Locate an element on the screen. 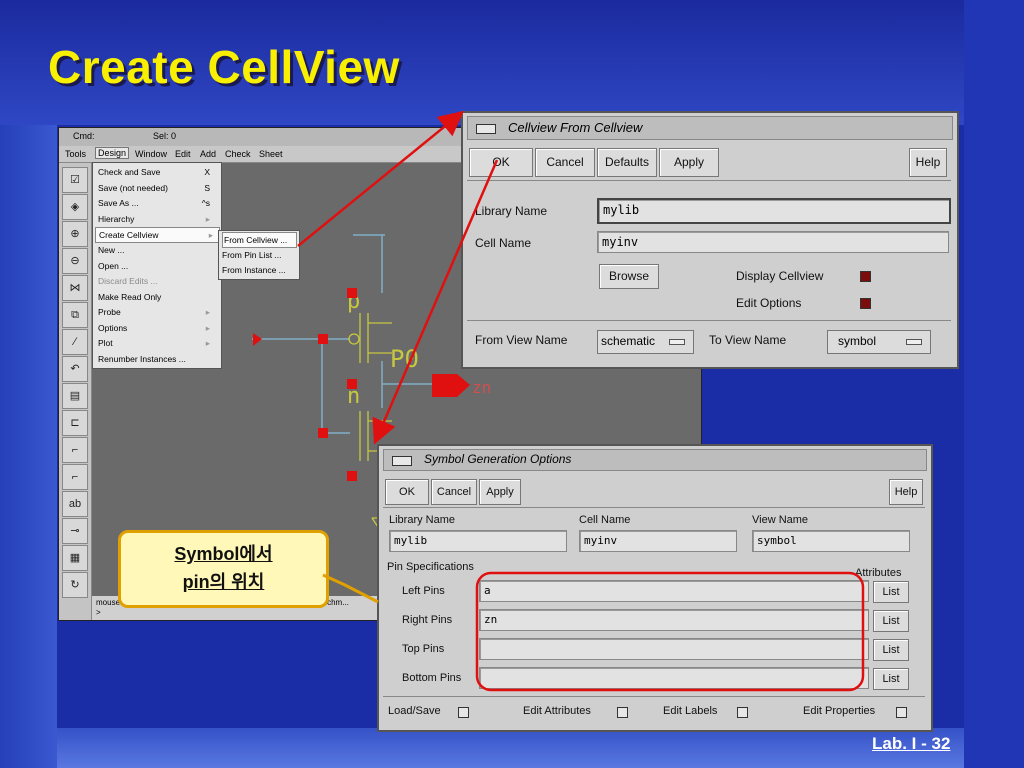 The width and height of the screenshot is (1024, 768). pin-fields-highlight is located at coordinates (670, 631).